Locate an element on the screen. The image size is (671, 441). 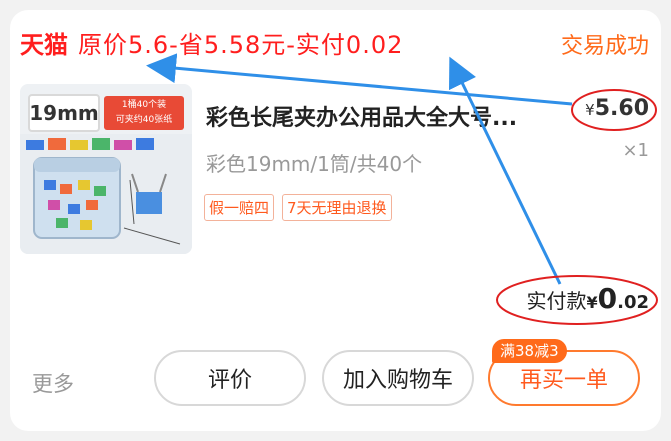
amount-paid-integer: 0 is located at coordinates (607, 298).